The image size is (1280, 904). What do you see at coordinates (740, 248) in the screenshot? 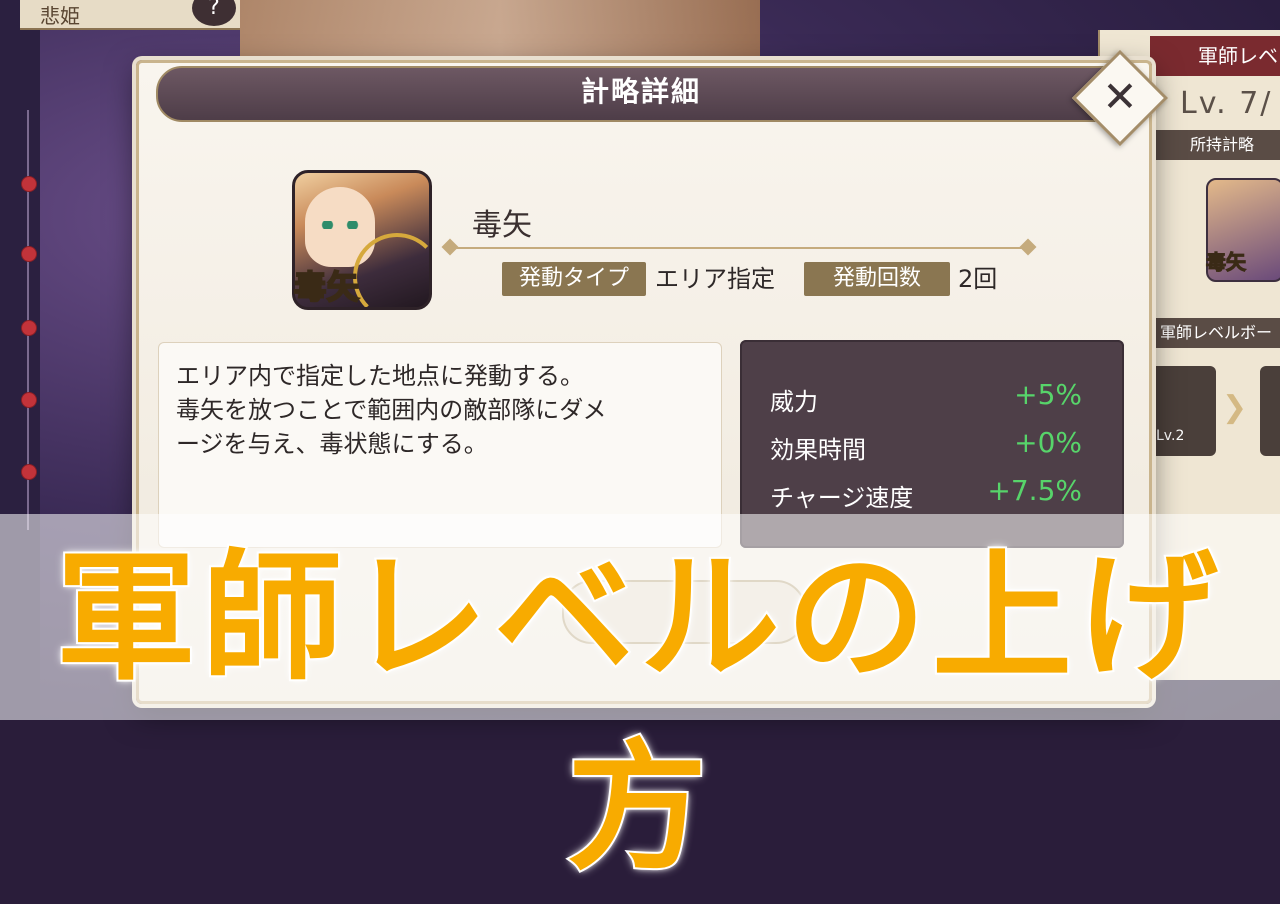
I see `divider` at bounding box center [740, 248].